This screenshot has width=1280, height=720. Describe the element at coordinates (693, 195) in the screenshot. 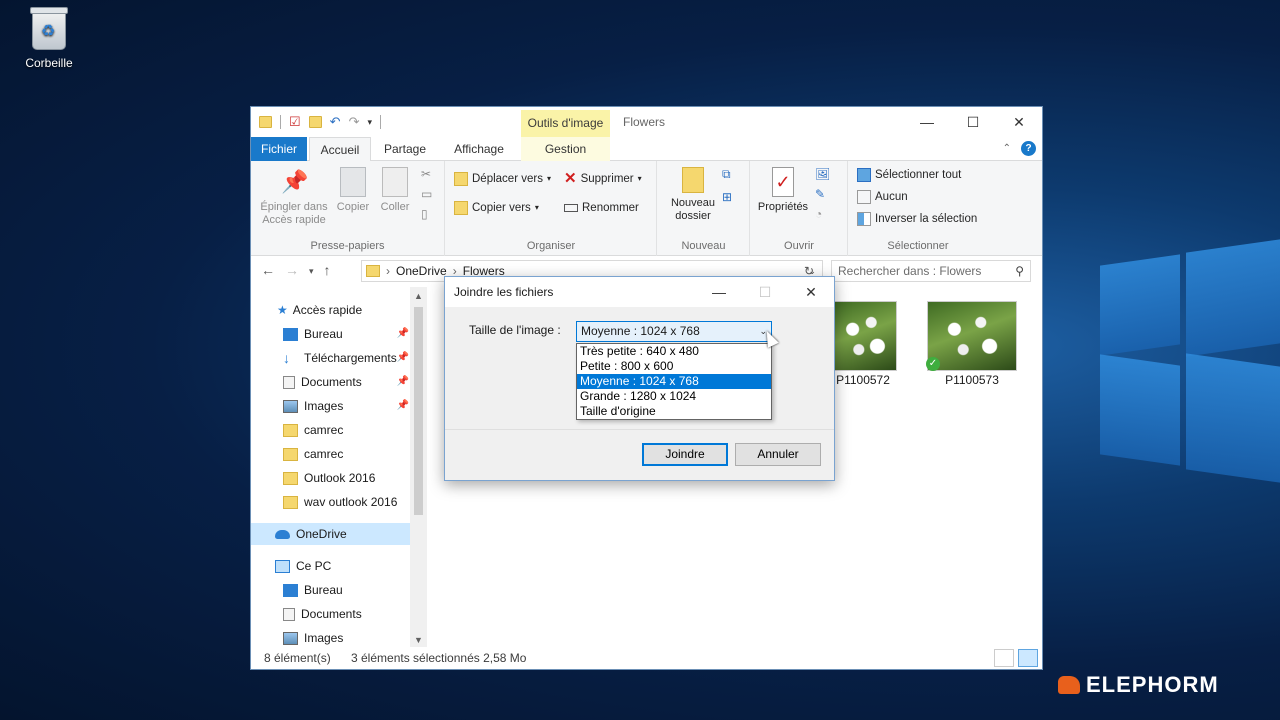

I see `new-folder-button: Nouveau dossier` at that location.